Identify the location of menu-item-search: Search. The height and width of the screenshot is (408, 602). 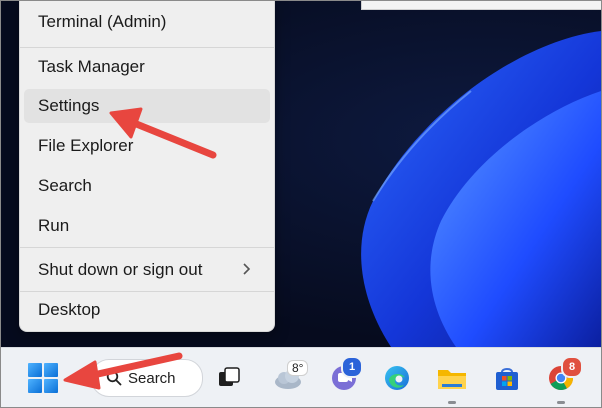
(147, 186).